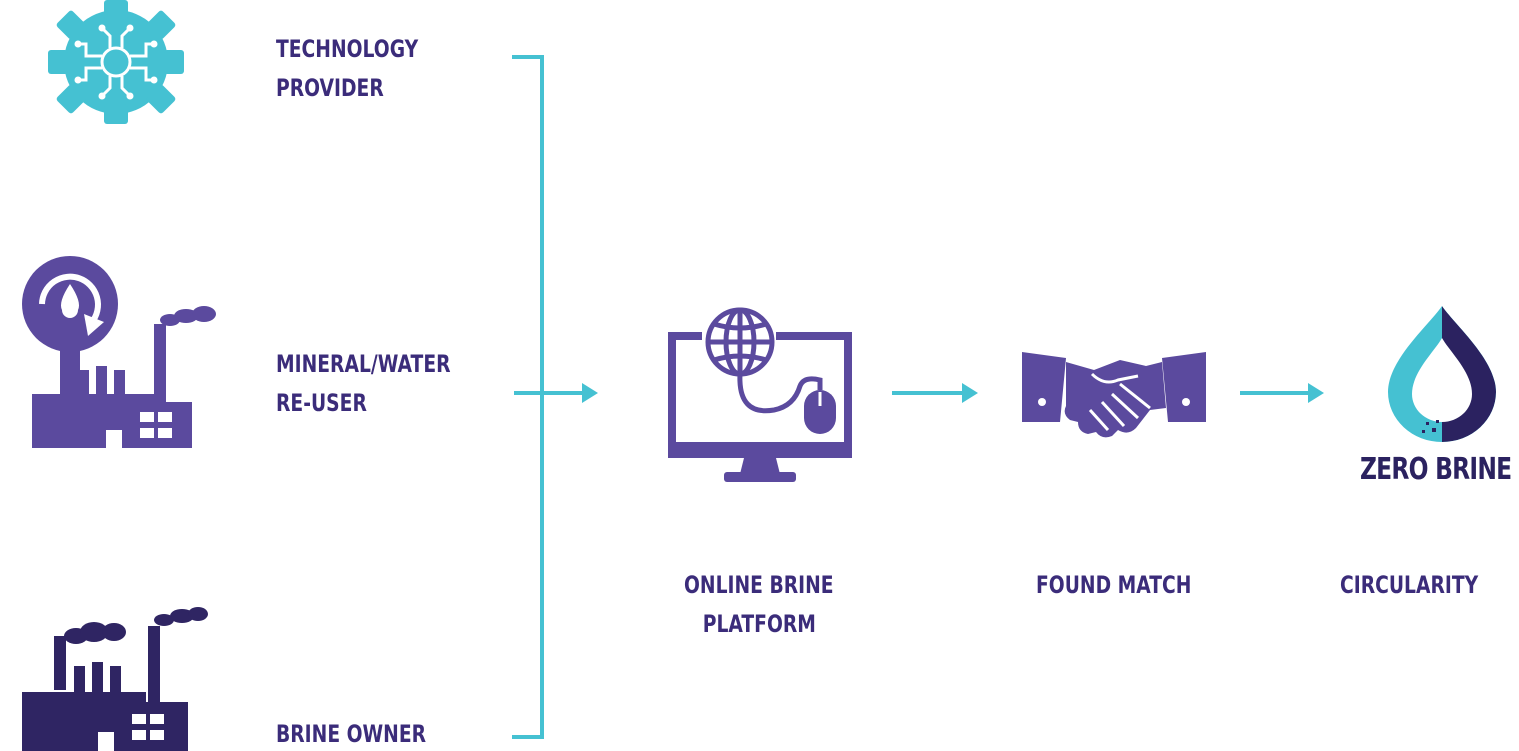  I want to click on zero-brine-logo-text: ZERO BRINE, so click(1436, 469).